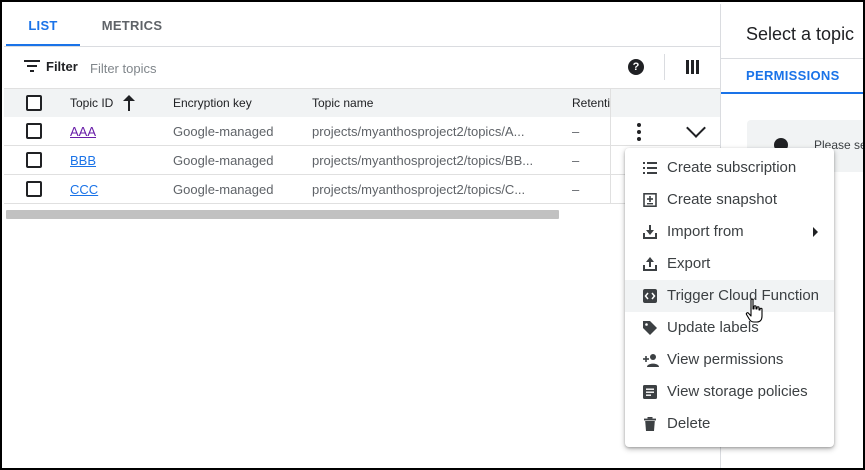 The width and height of the screenshot is (865, 470). What do you see at coordinates (650, 296) in the screenshot?
I see `code-icon` at bounding box center [650, 296].